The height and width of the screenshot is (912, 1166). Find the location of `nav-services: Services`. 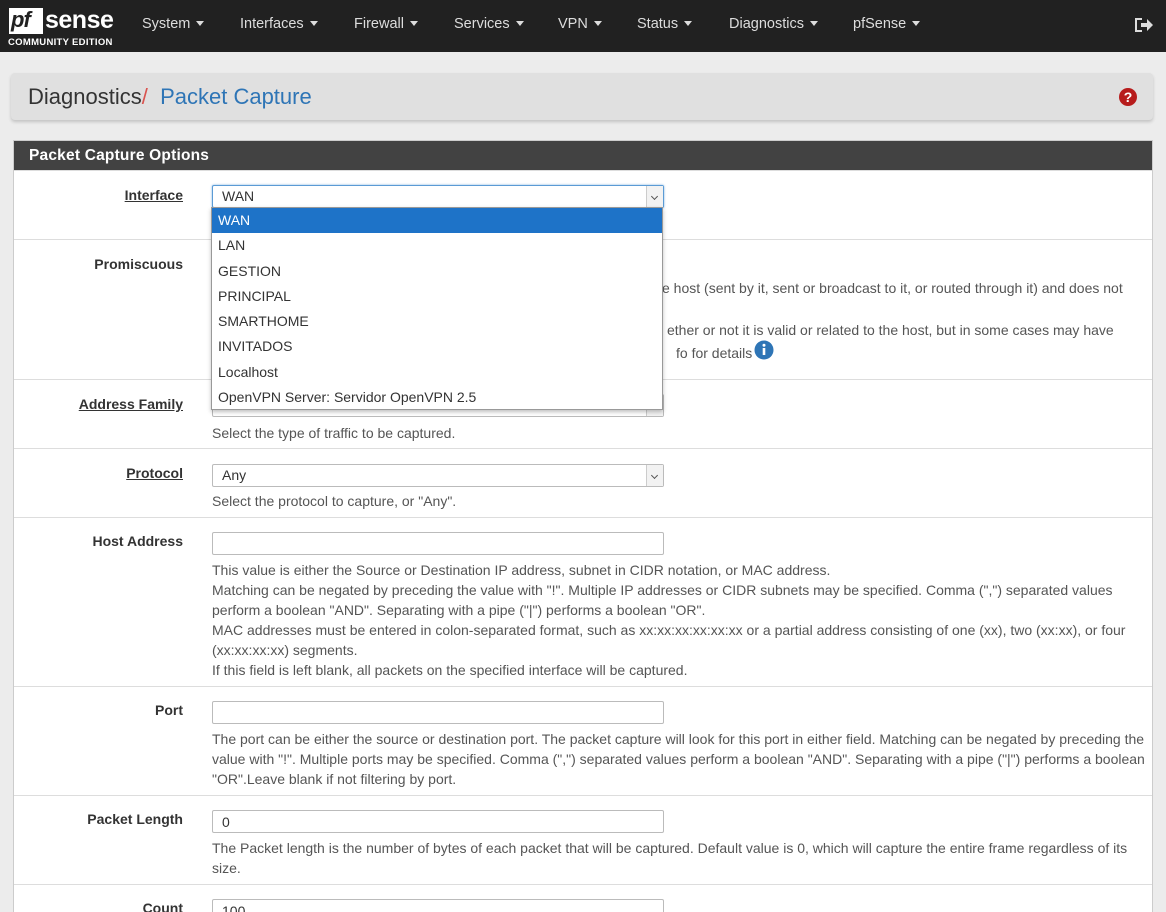

nav-services: Services is located at coordinates (489, 24).